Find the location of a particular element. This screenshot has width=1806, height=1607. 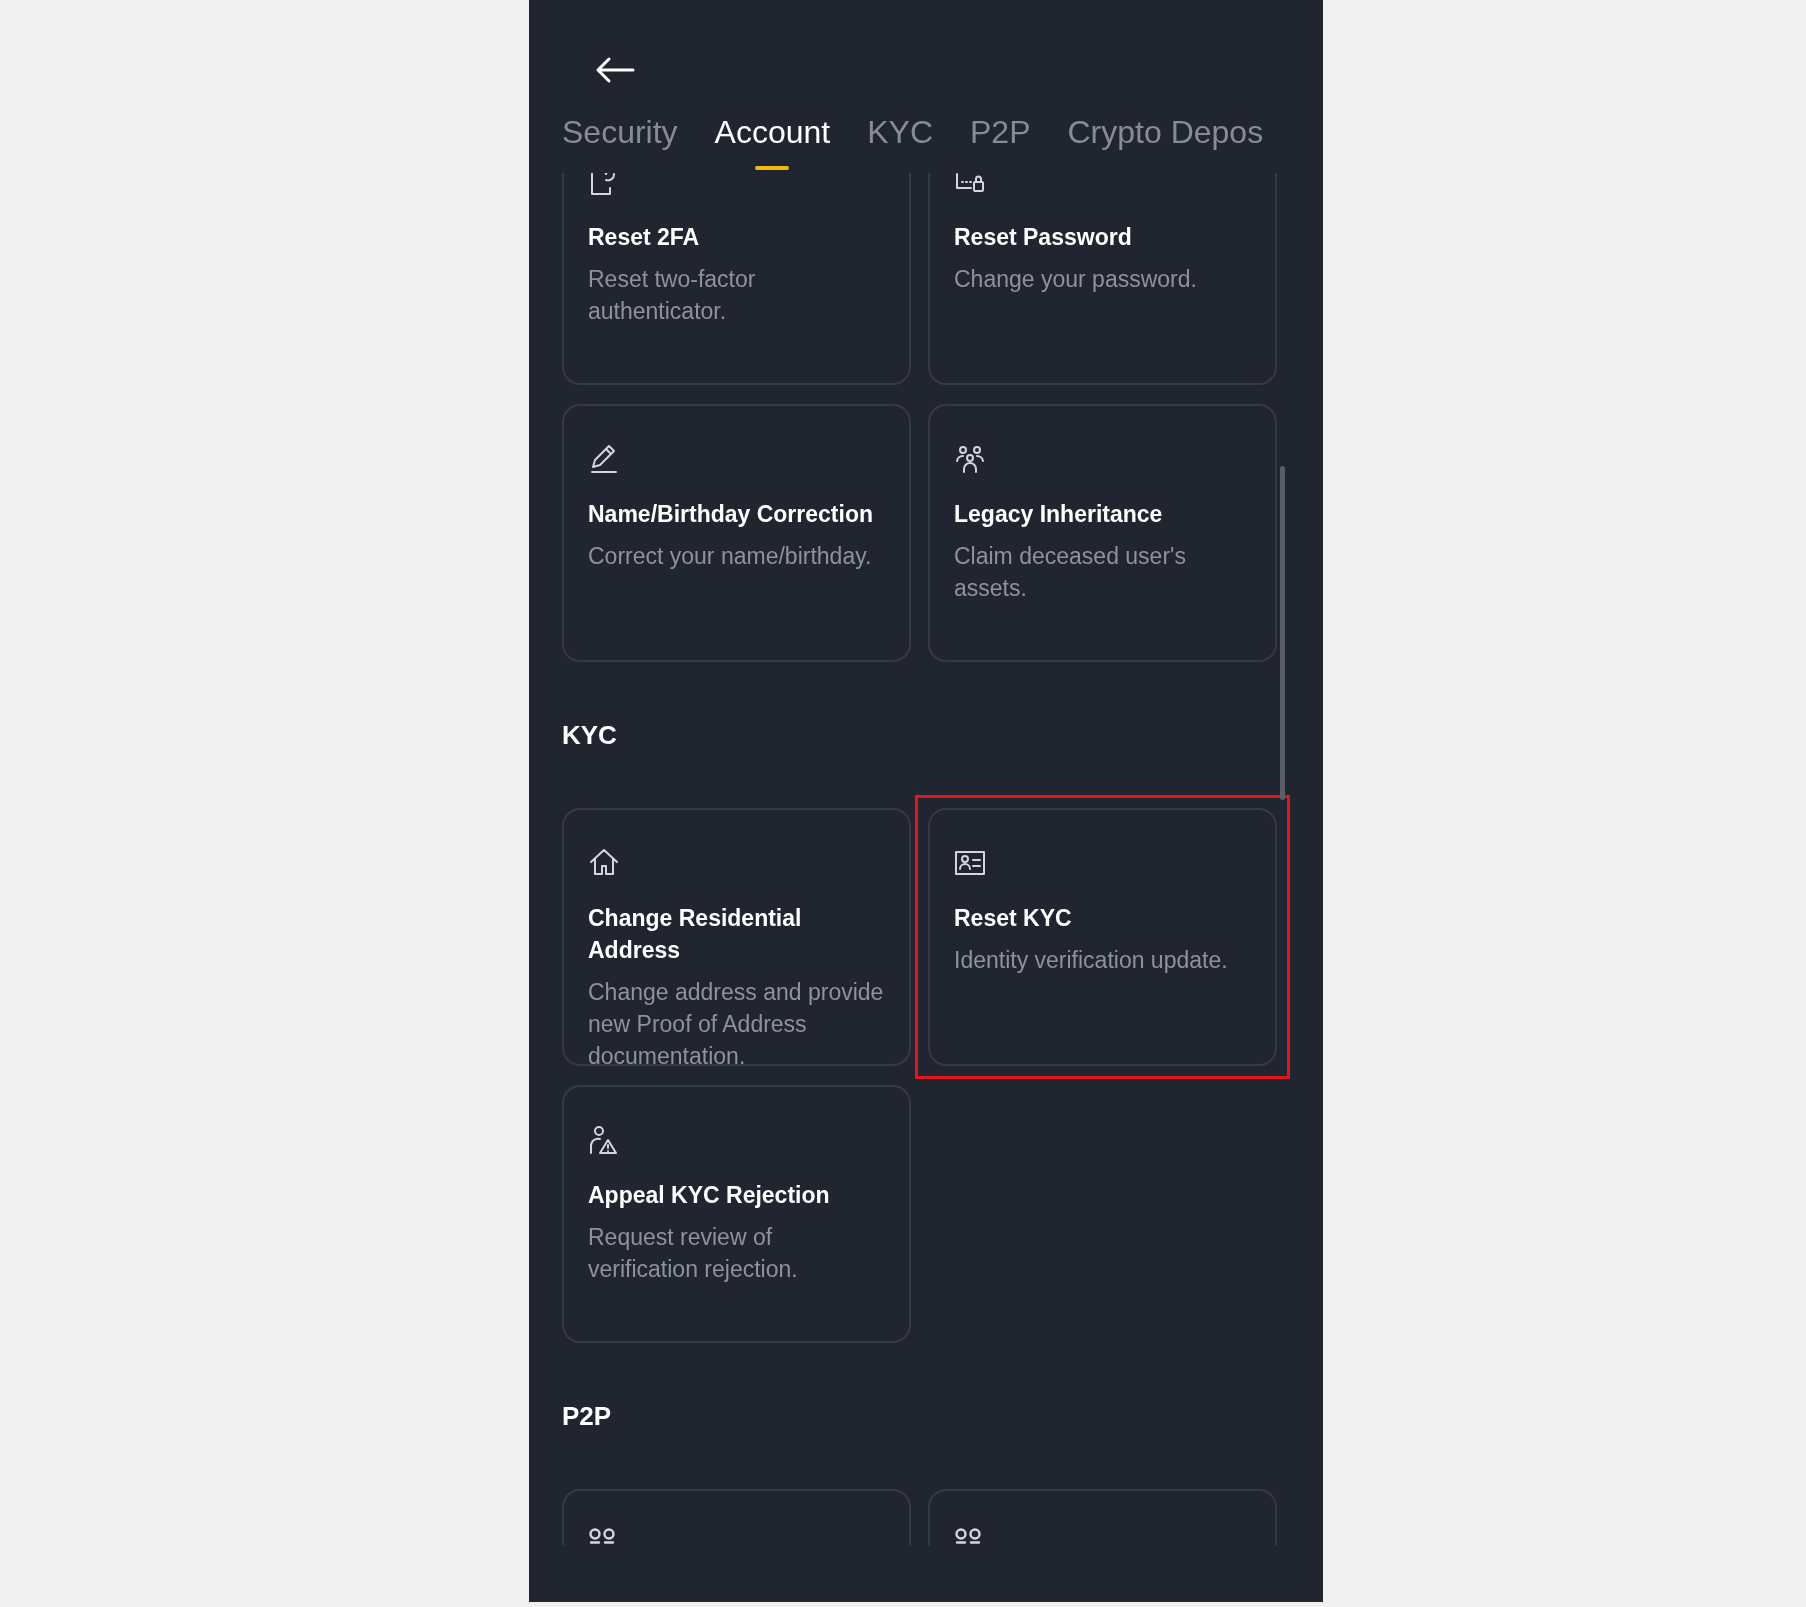

section-heading: P2P is located at coordinates (587, 1416).